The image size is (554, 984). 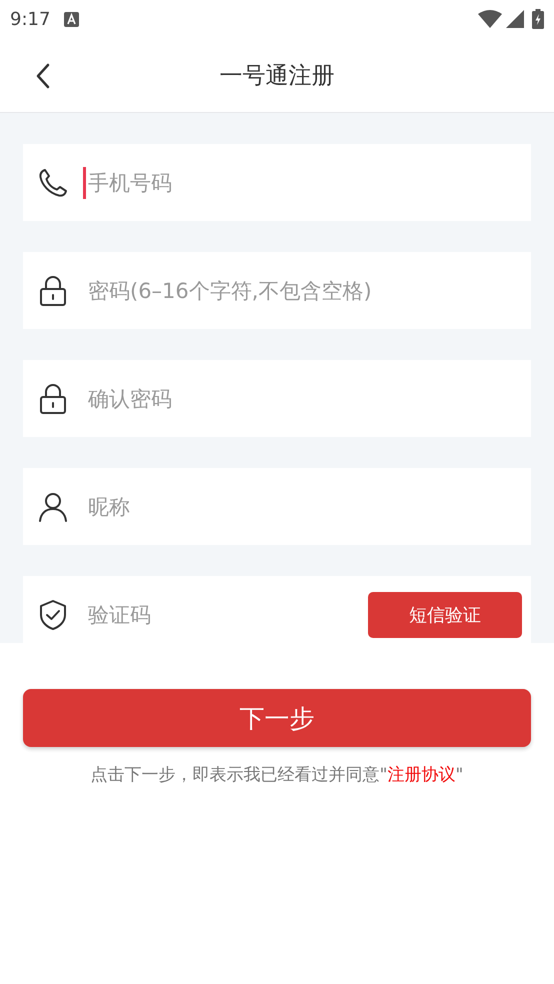 I want to click on input-field: 手机号码, so click(x=302, y=182).